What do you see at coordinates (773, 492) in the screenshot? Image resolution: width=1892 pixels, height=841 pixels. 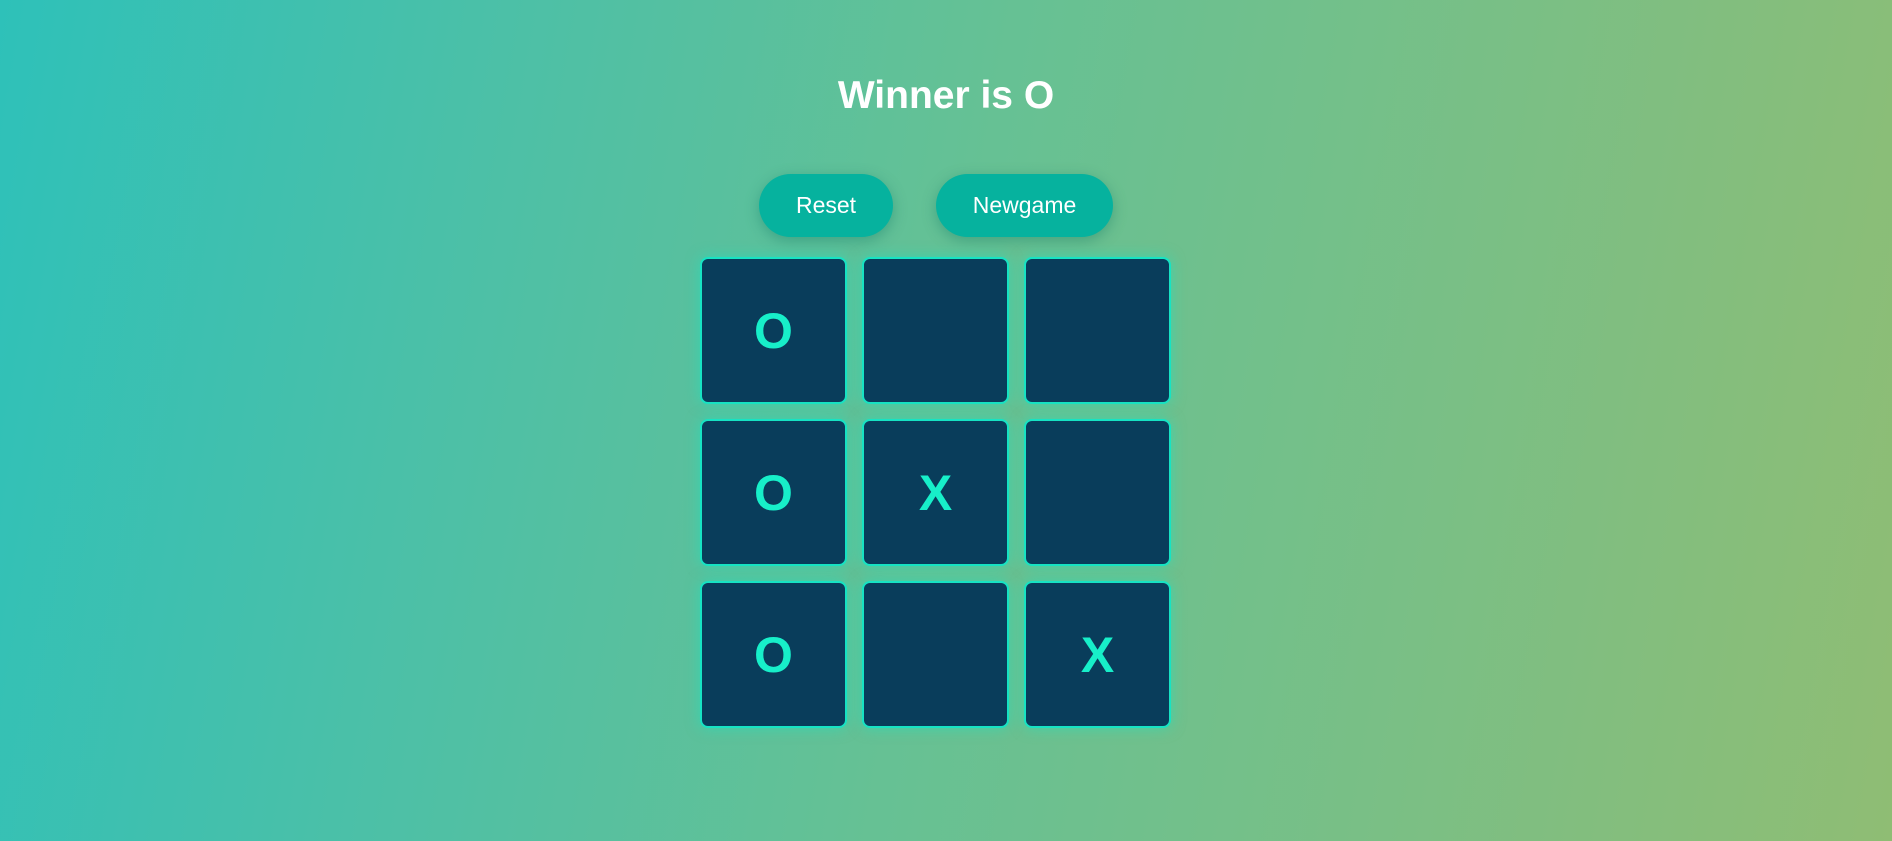 I see `board-cell-4: O` at bounding box center [773, 492].